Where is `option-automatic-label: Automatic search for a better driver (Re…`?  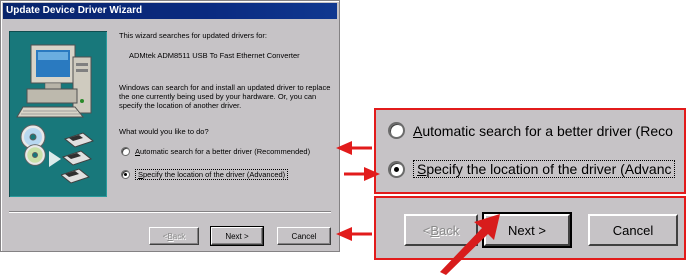 option-automatic-label: Automatic search for a better driver (Re… is located at coordinates (223, 151).